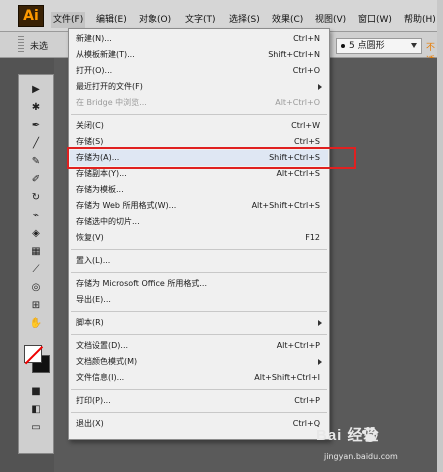  What do you see at coordinates (36, 410) in the screenshot?
I see `draw-mode-icon: ◧` at bounding box center [36, 410].